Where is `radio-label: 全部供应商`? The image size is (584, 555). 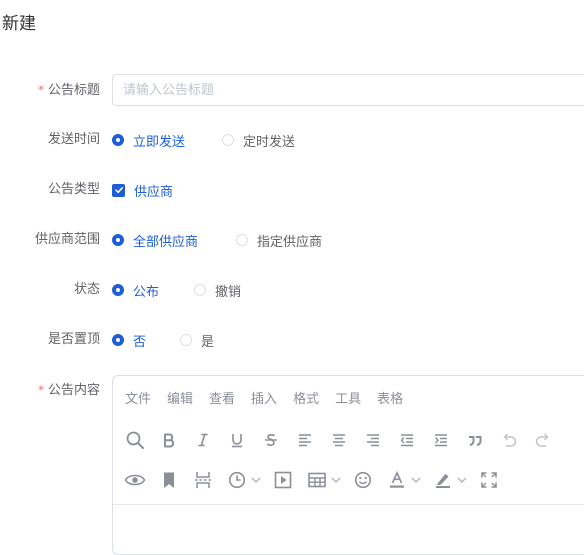
radio-label: 全部供应商 is located at coordinates (166, 242).